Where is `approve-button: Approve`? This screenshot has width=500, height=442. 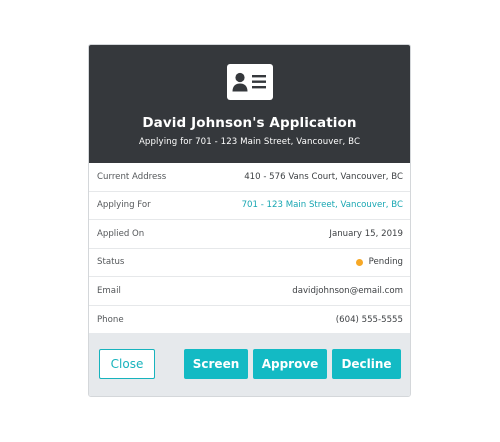
approve-button: Approve is located at coordinates (290, 364).